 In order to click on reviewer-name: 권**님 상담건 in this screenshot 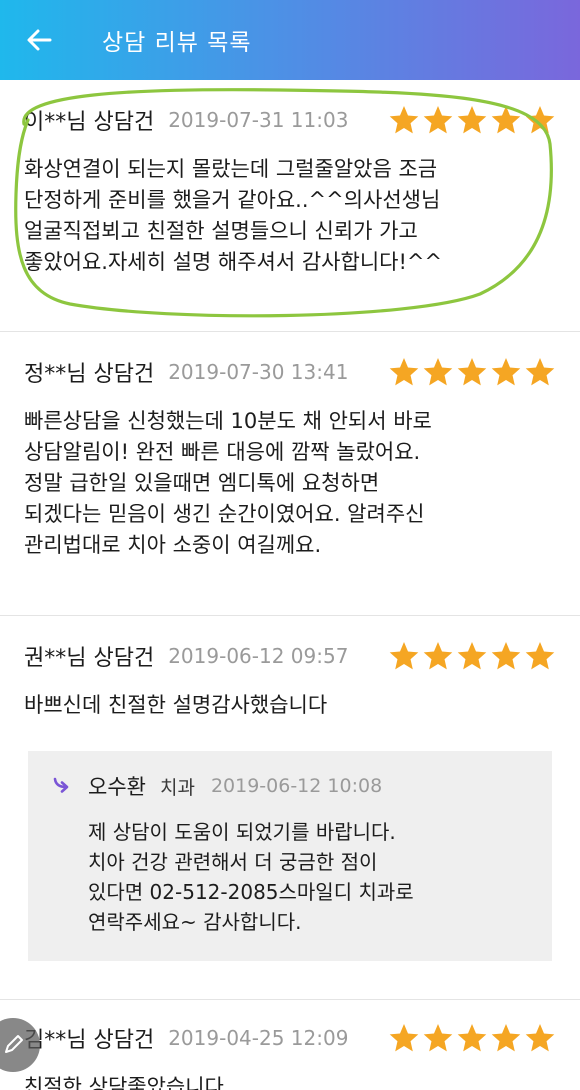, I will do `click(89, 658)`.